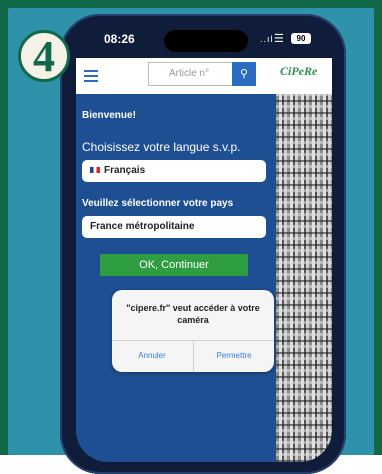 Image resolution: width=382 pixels, height=474 pixels. I want to click on search-icon: ⚲, so click(244, 74).